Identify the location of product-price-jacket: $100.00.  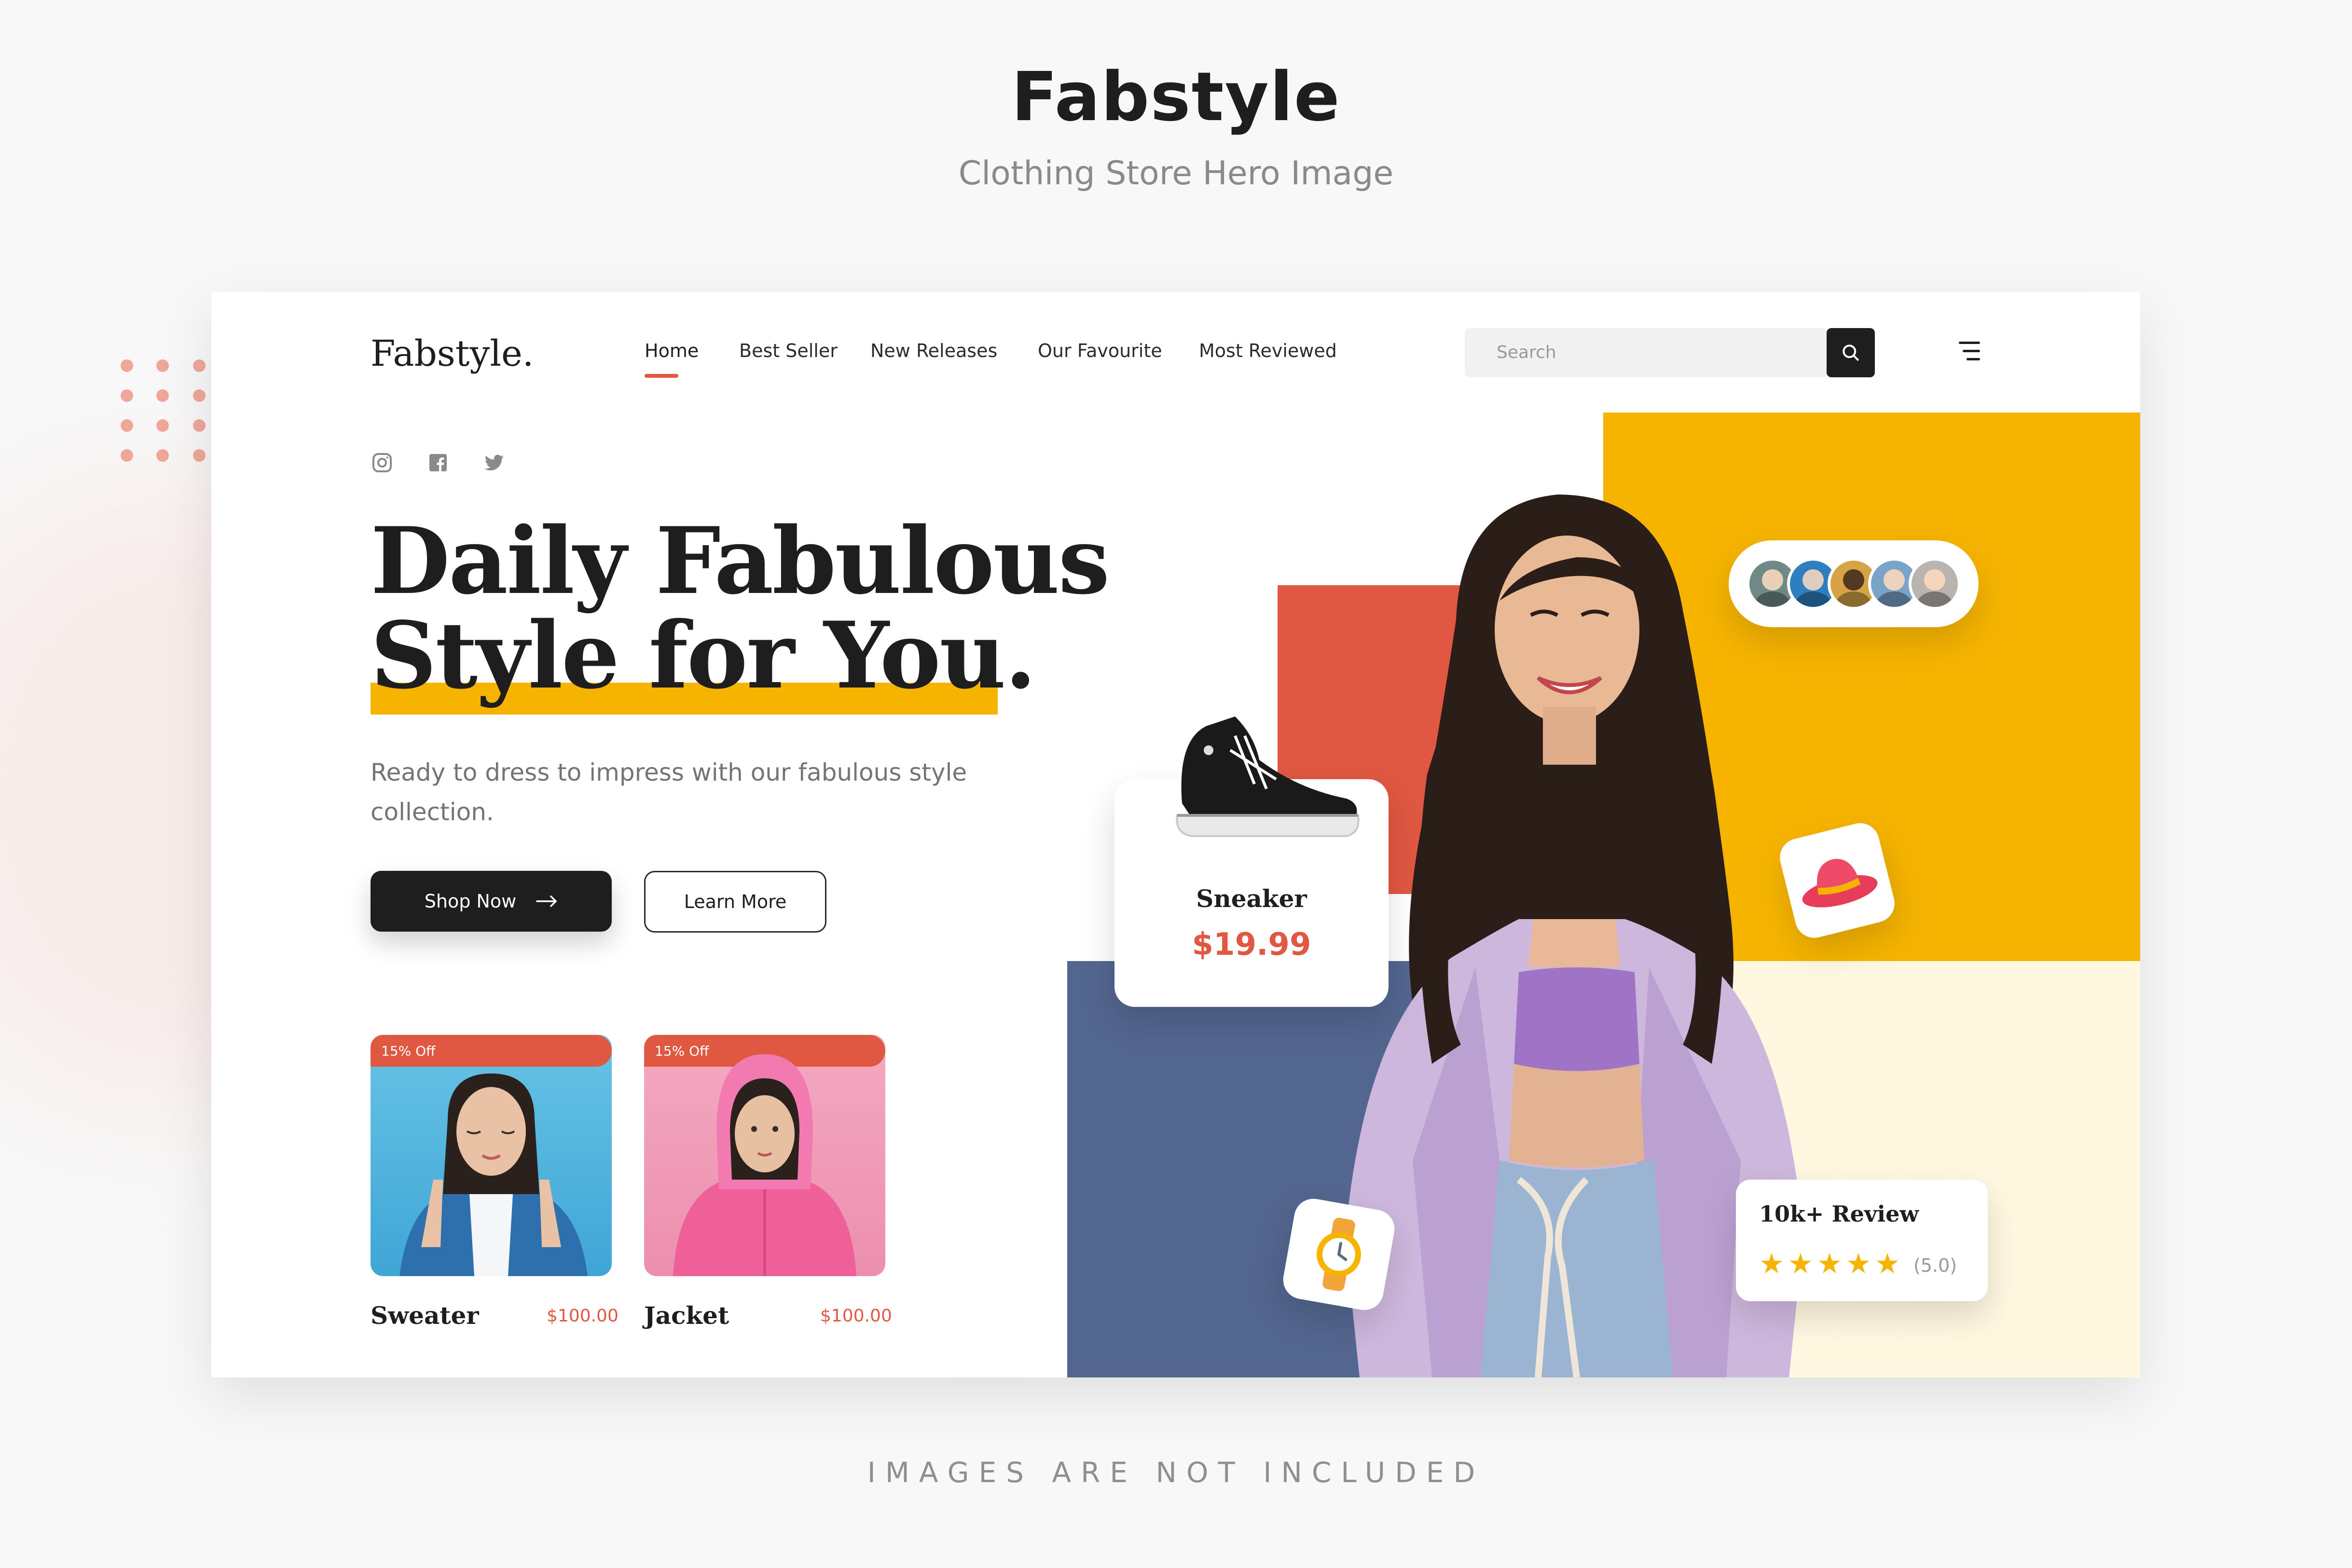
(856, 1316).